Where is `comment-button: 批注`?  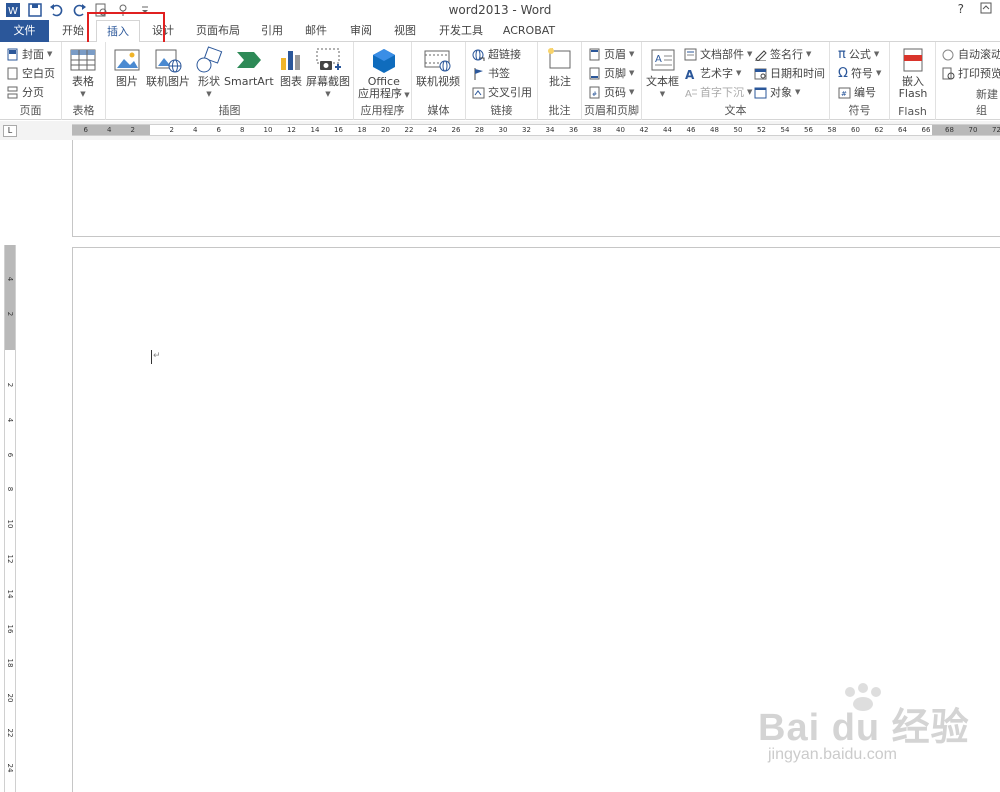
comment-button: 批注 is located at coordinates (560, 67).